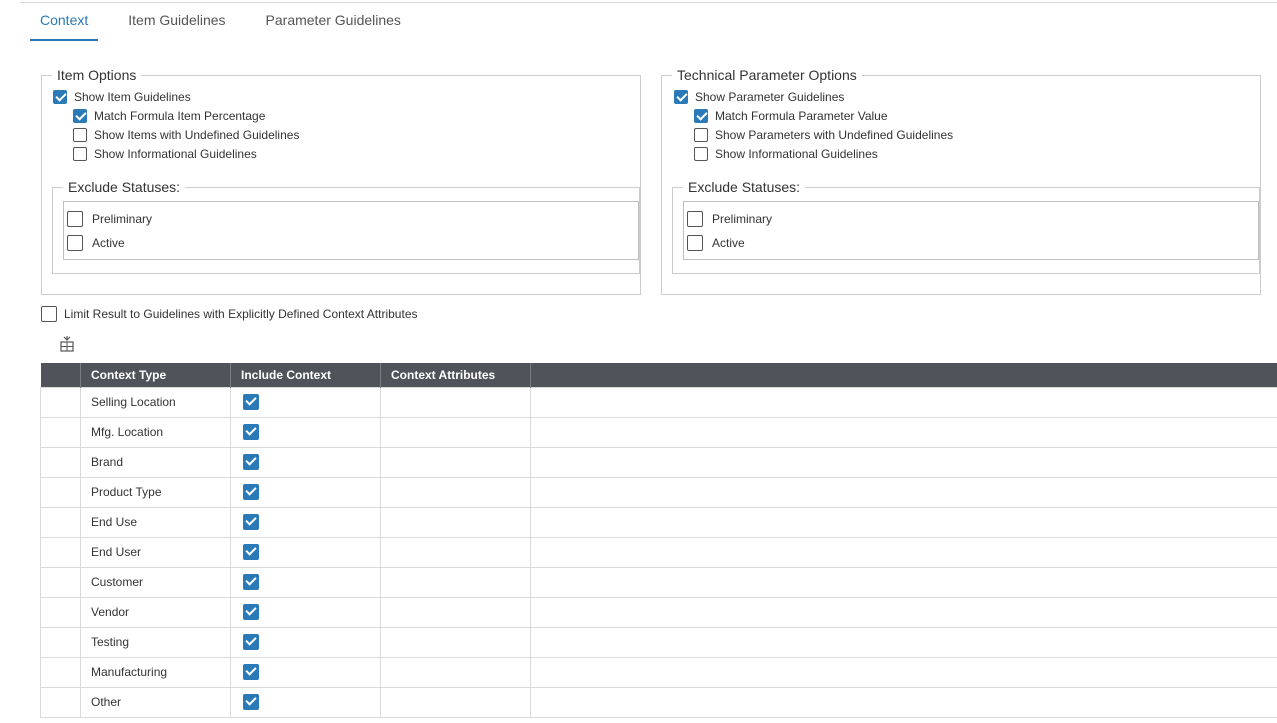 The image size is (1277, 723). I want to click on show-parameter-guidelines-checkbox, so click(681, 97).